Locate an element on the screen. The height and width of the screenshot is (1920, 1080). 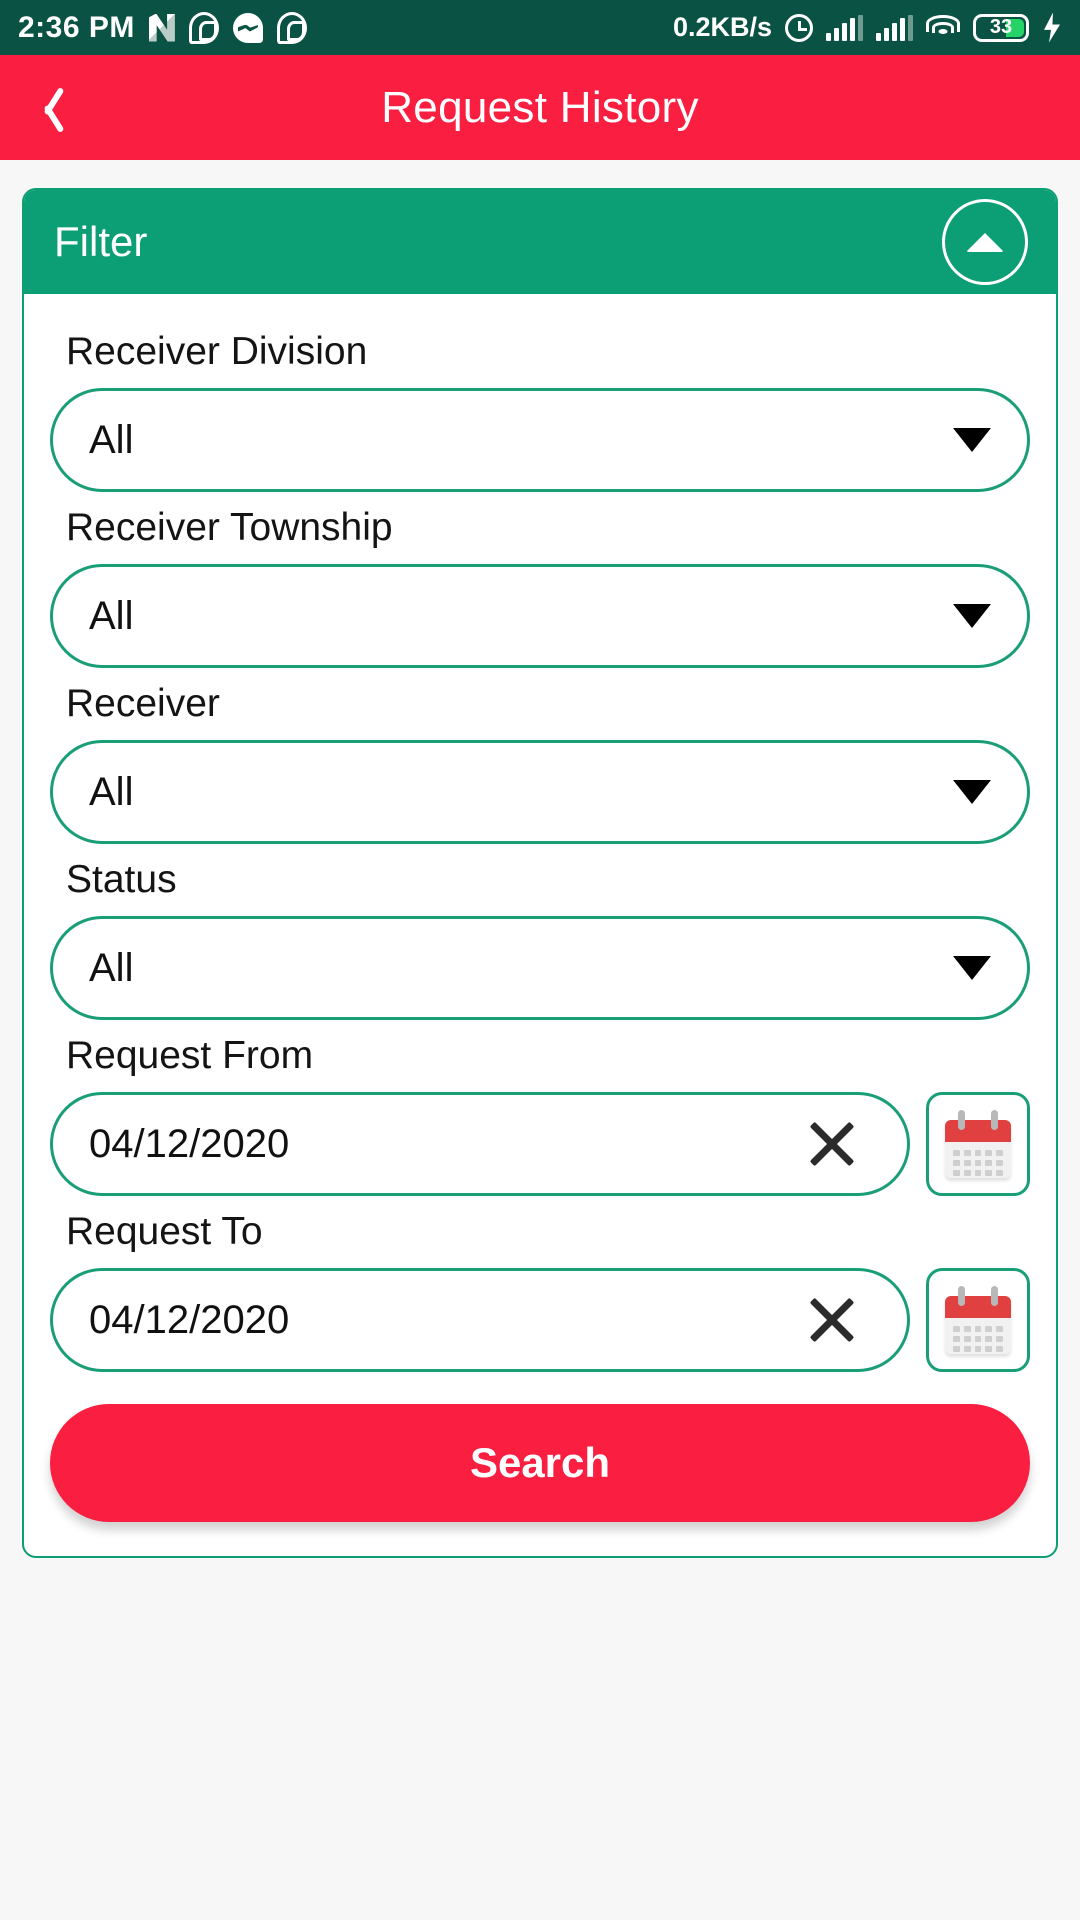
battery-icon: 33 is located at coordinates (1001, 27).